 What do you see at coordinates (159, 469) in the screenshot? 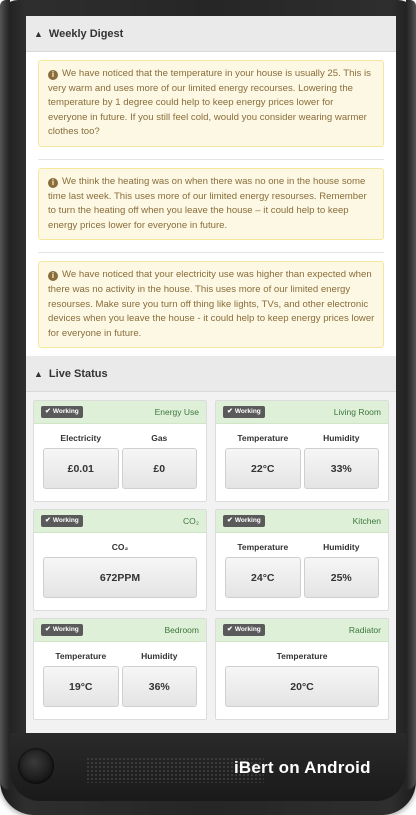
I see `metric-value: £0` at bounding box center [159, 469].